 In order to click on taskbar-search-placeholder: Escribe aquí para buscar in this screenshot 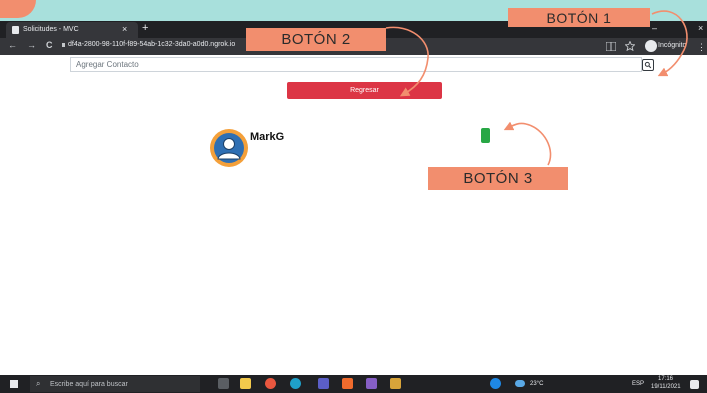, I will do `click(89, 384)`.